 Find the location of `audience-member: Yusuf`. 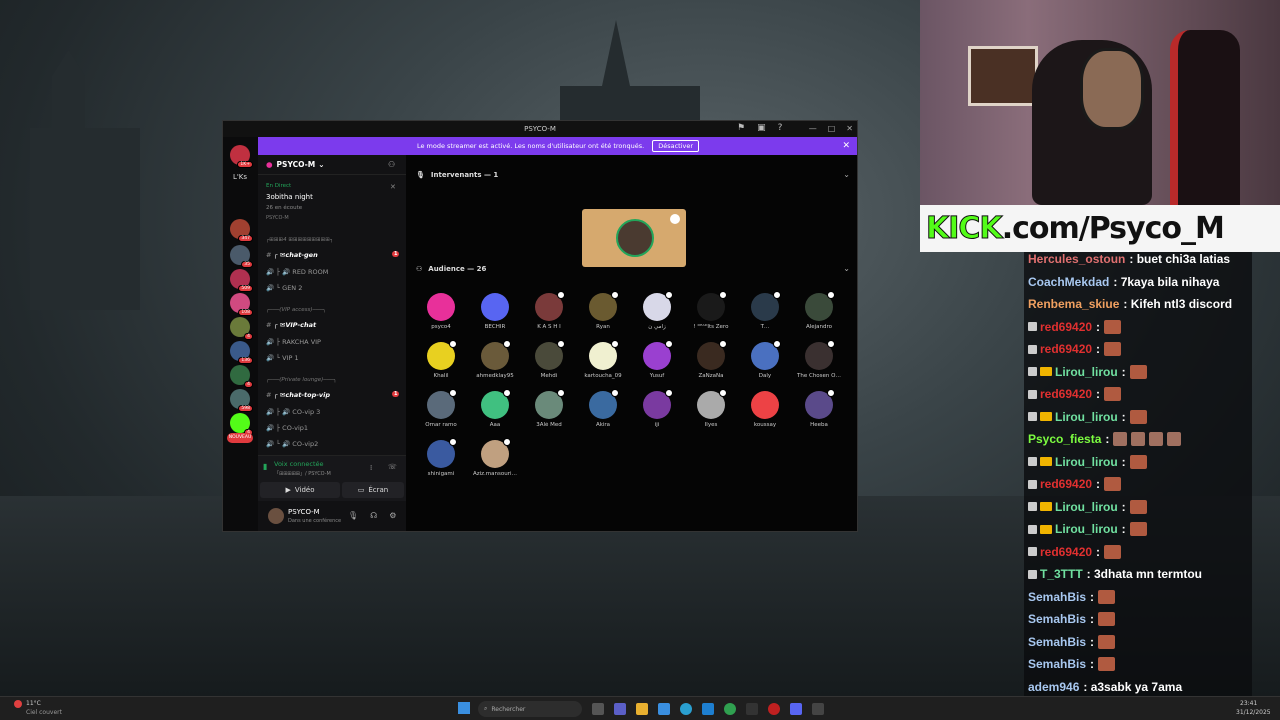

audience-member: Yusuf is located at coordinates (657, 359).